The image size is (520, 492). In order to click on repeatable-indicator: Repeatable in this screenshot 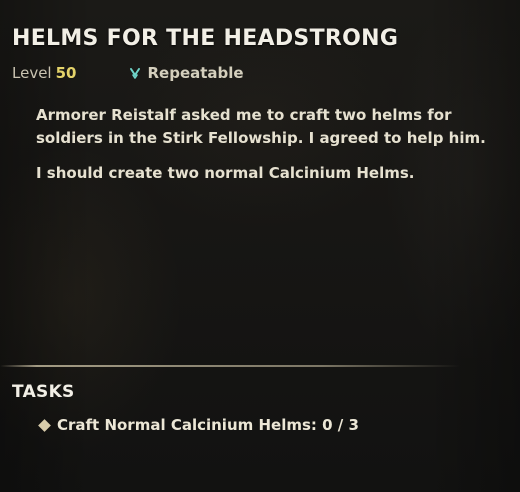, I will do `click(186, 73)`.